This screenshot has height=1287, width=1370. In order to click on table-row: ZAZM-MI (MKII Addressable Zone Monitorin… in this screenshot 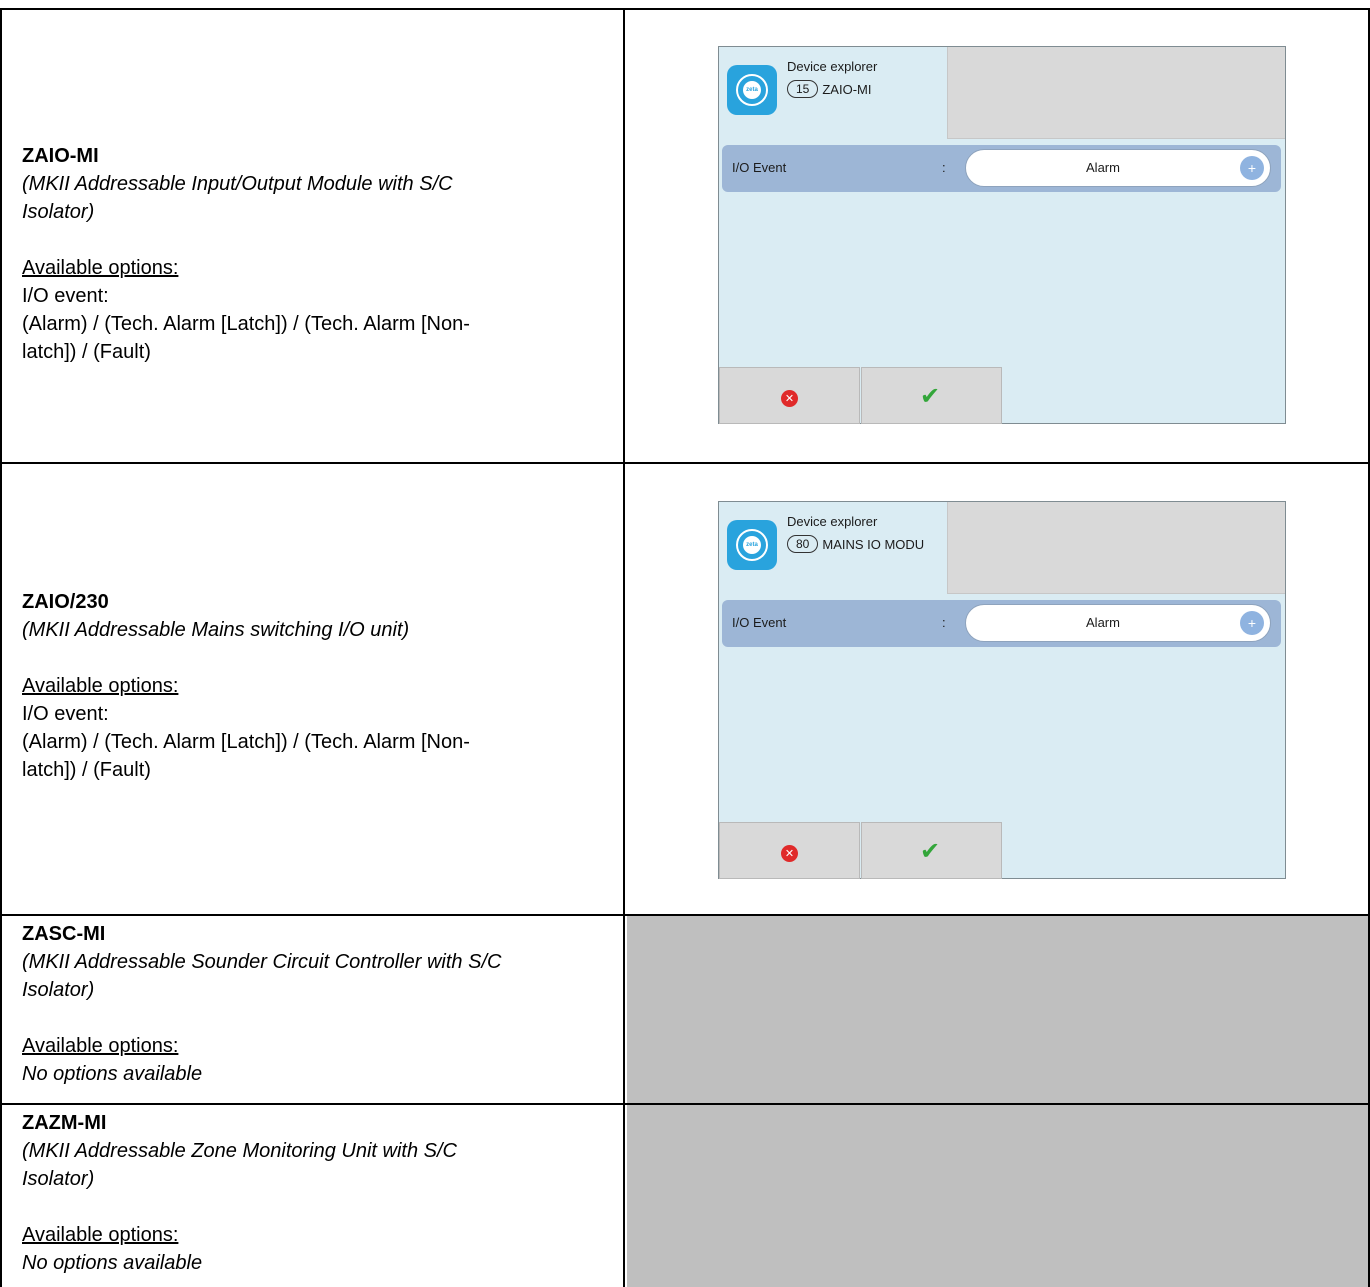, I will do `click(685, 1195)`.